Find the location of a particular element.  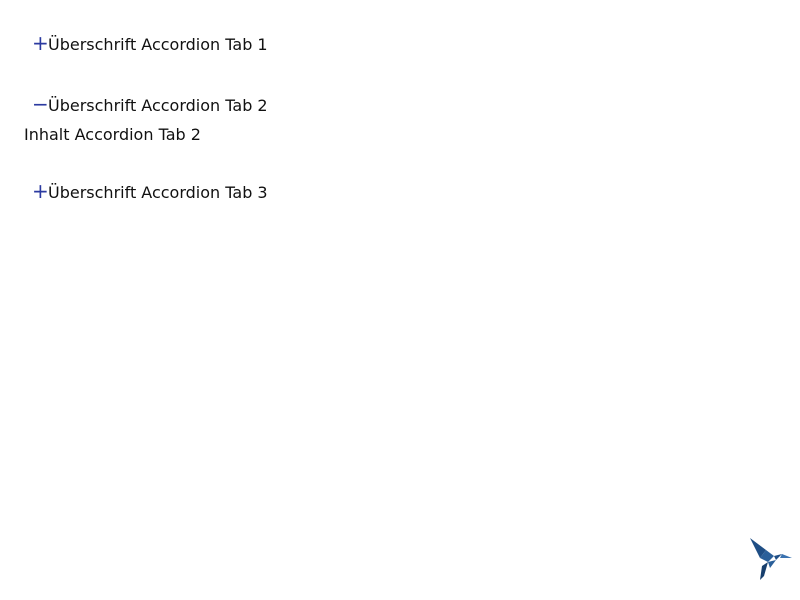

accordion-tab-3: + Überschrift Accordion Tab 3 is located at coordinates (224, 193).